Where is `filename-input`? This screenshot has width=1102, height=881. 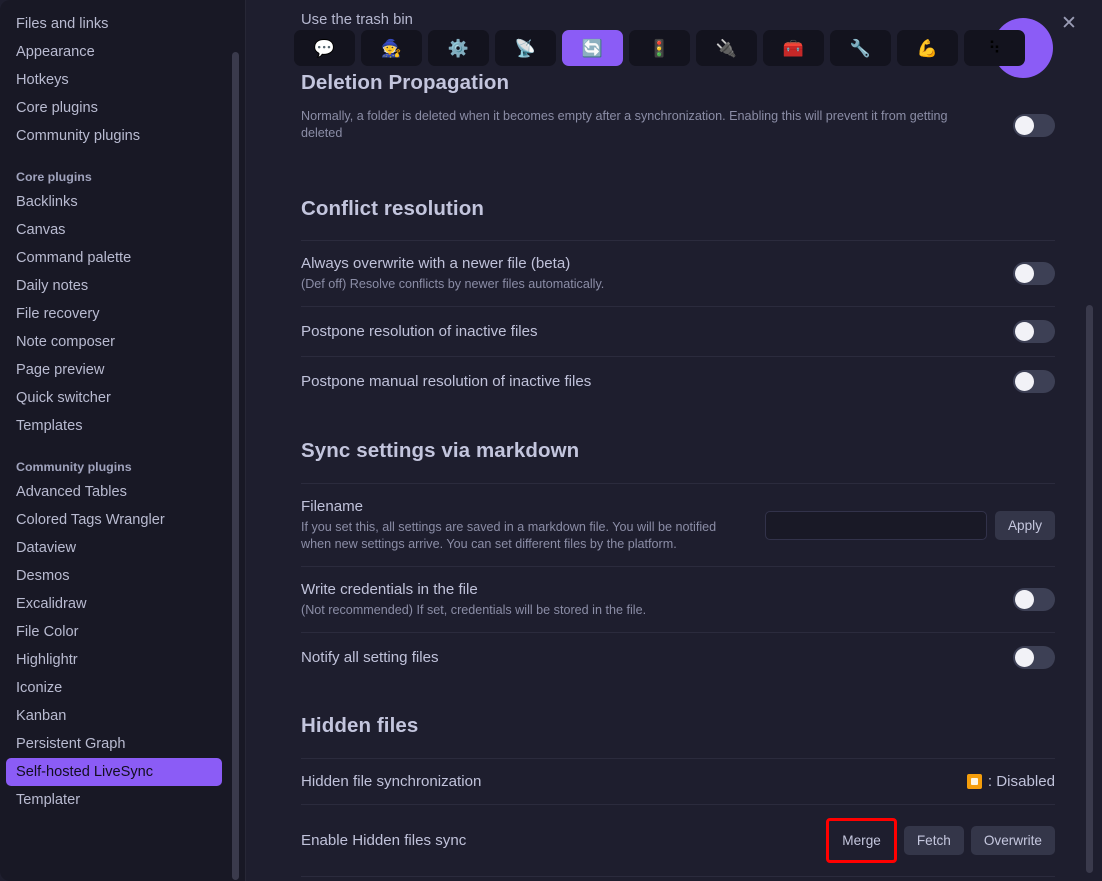 filename-input is located at coordinates (875, 525).